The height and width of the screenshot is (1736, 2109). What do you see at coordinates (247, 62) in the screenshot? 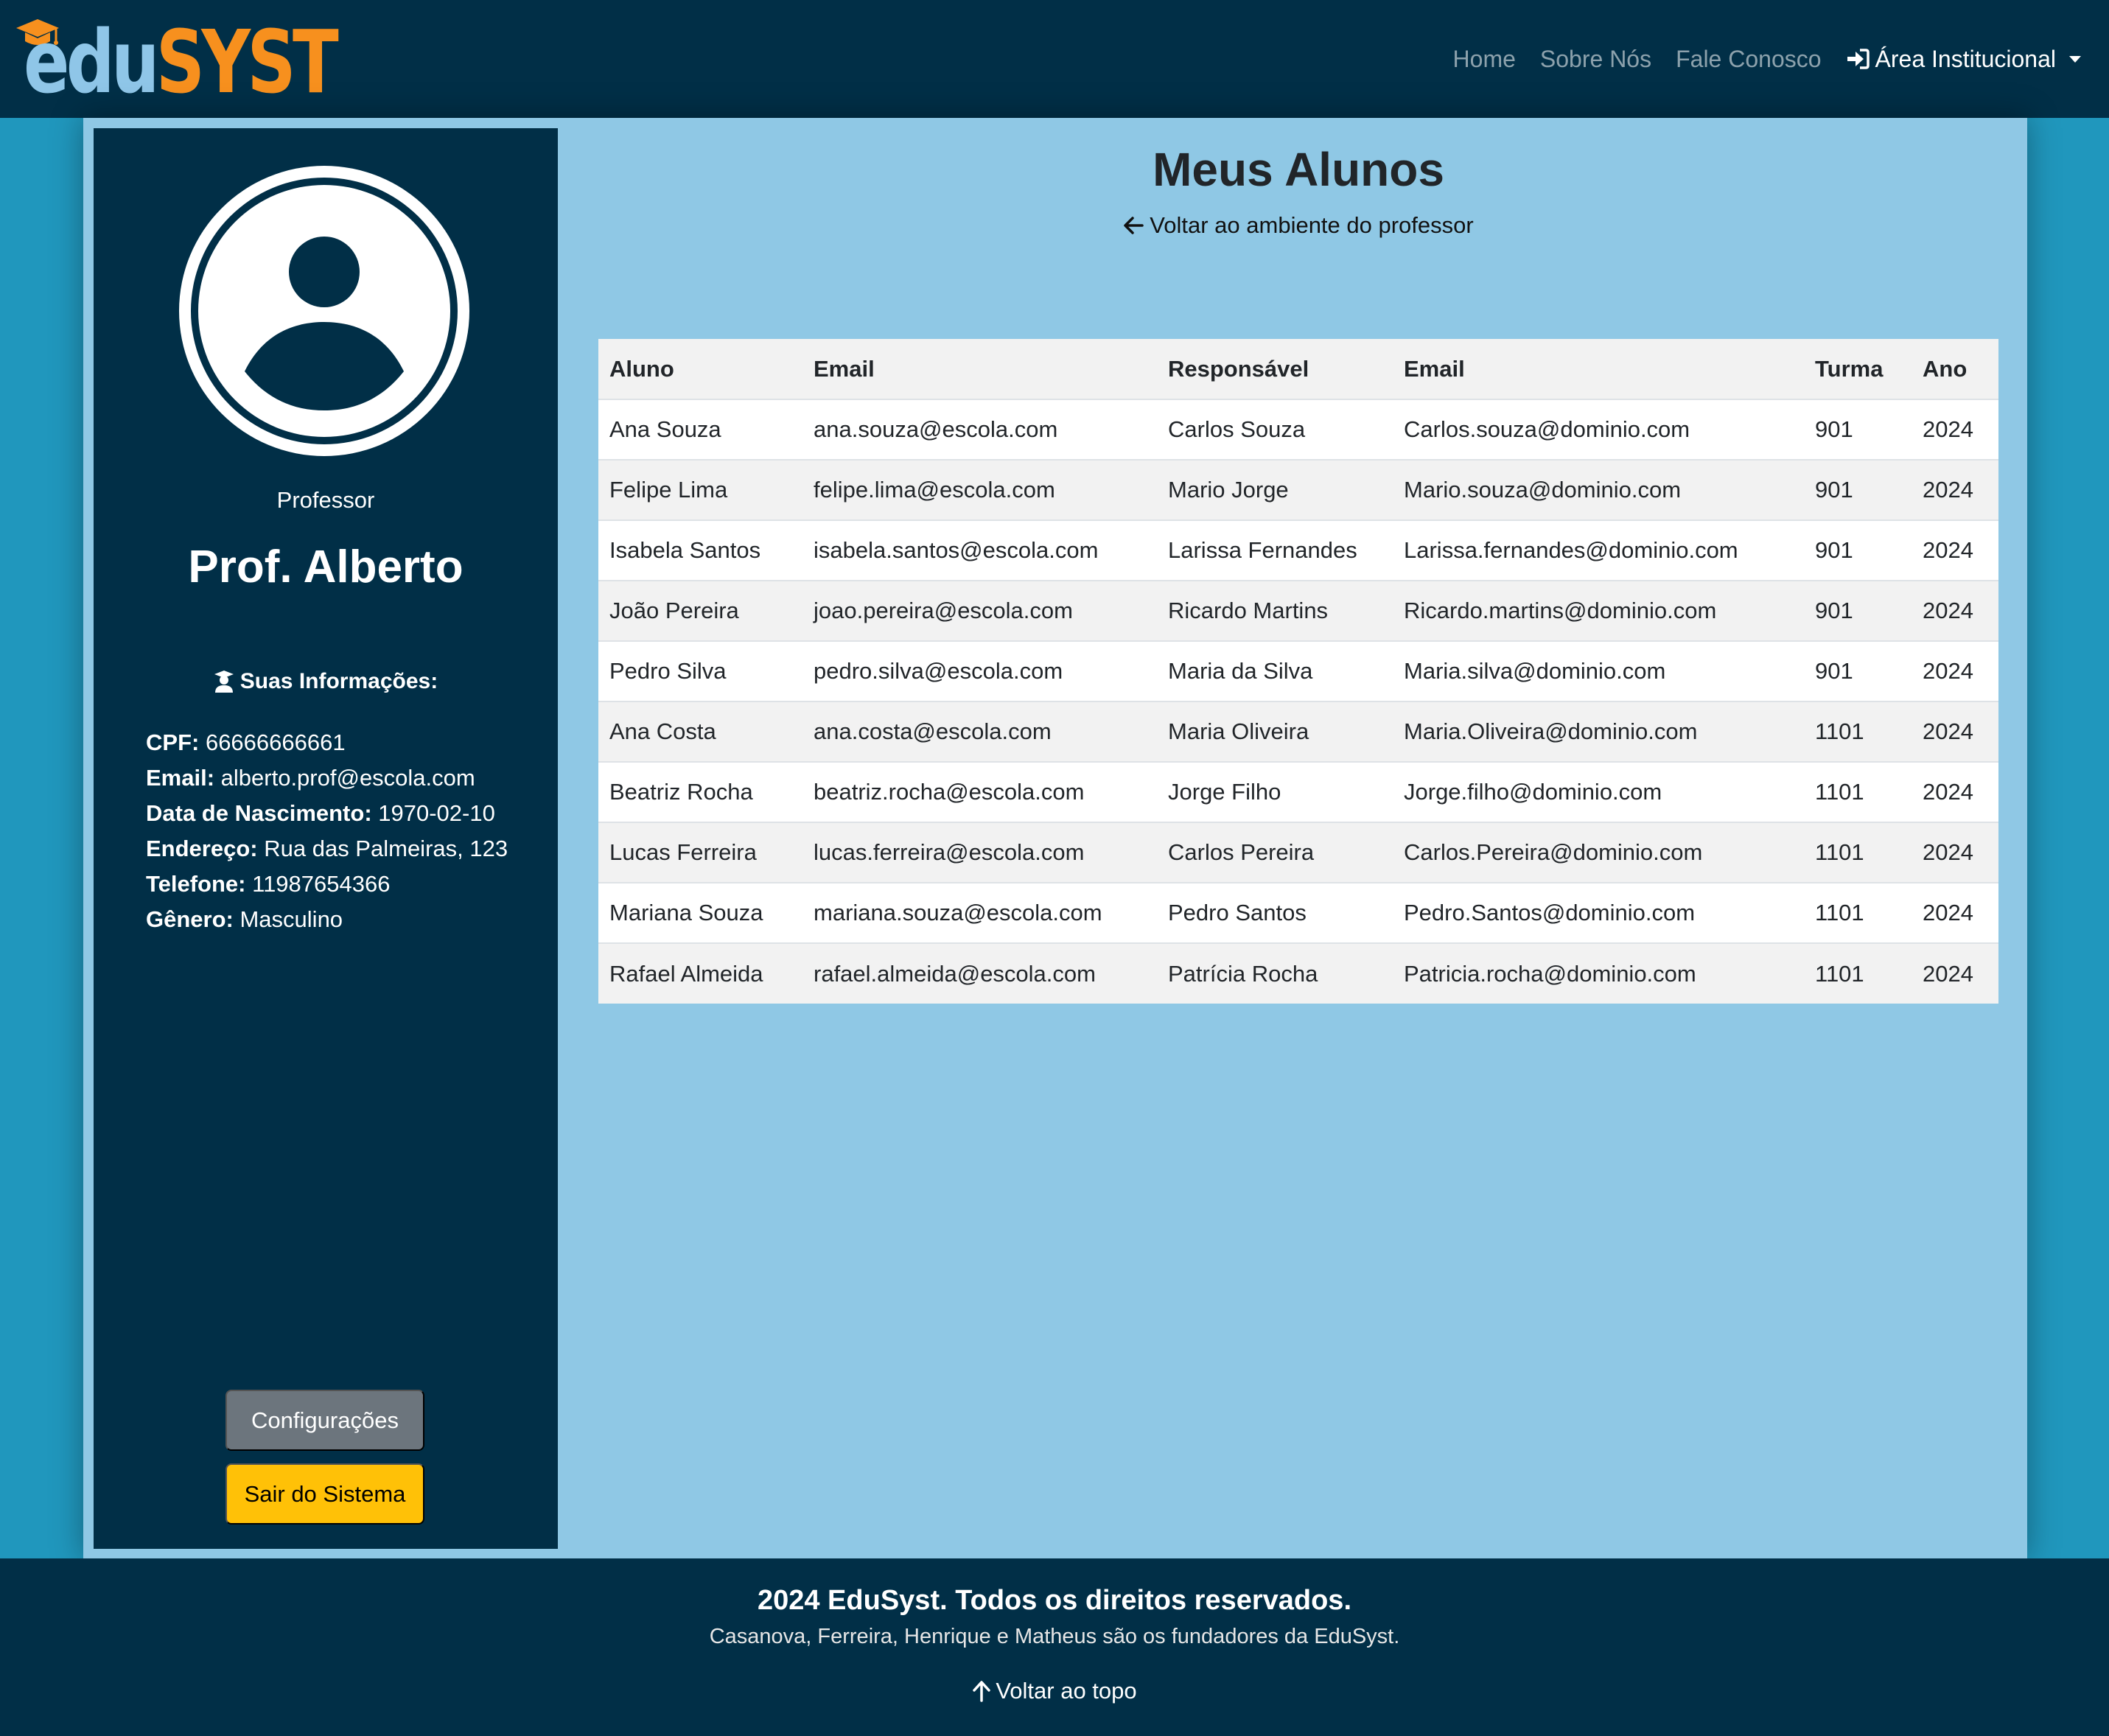
I see `logo-syst: SYST` at bounding box center [247, 62].